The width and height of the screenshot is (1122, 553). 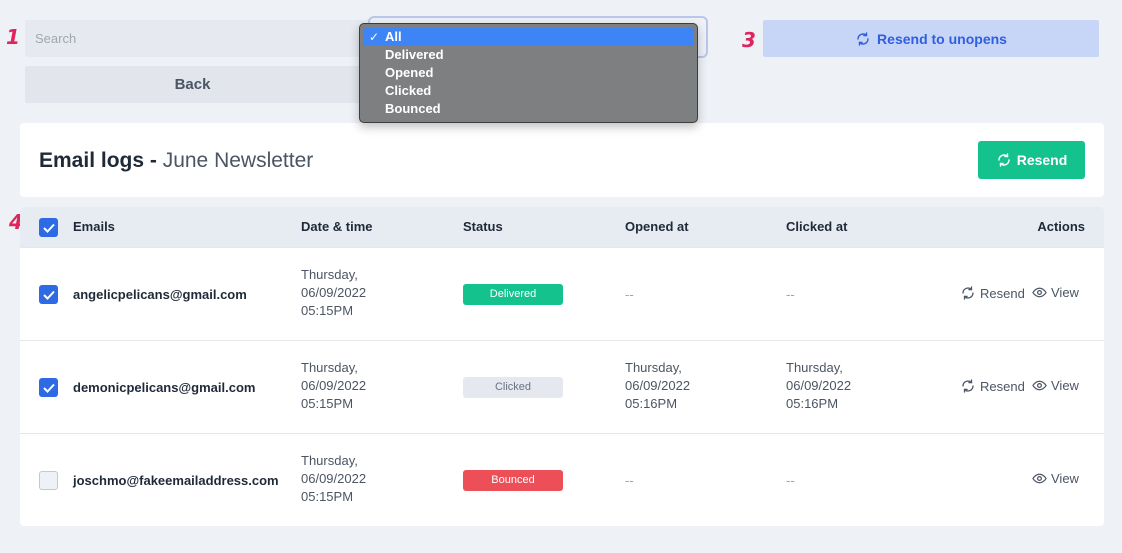 I want to click on page-title: Email logs - June Newsletter, so click(x=176, y=161).